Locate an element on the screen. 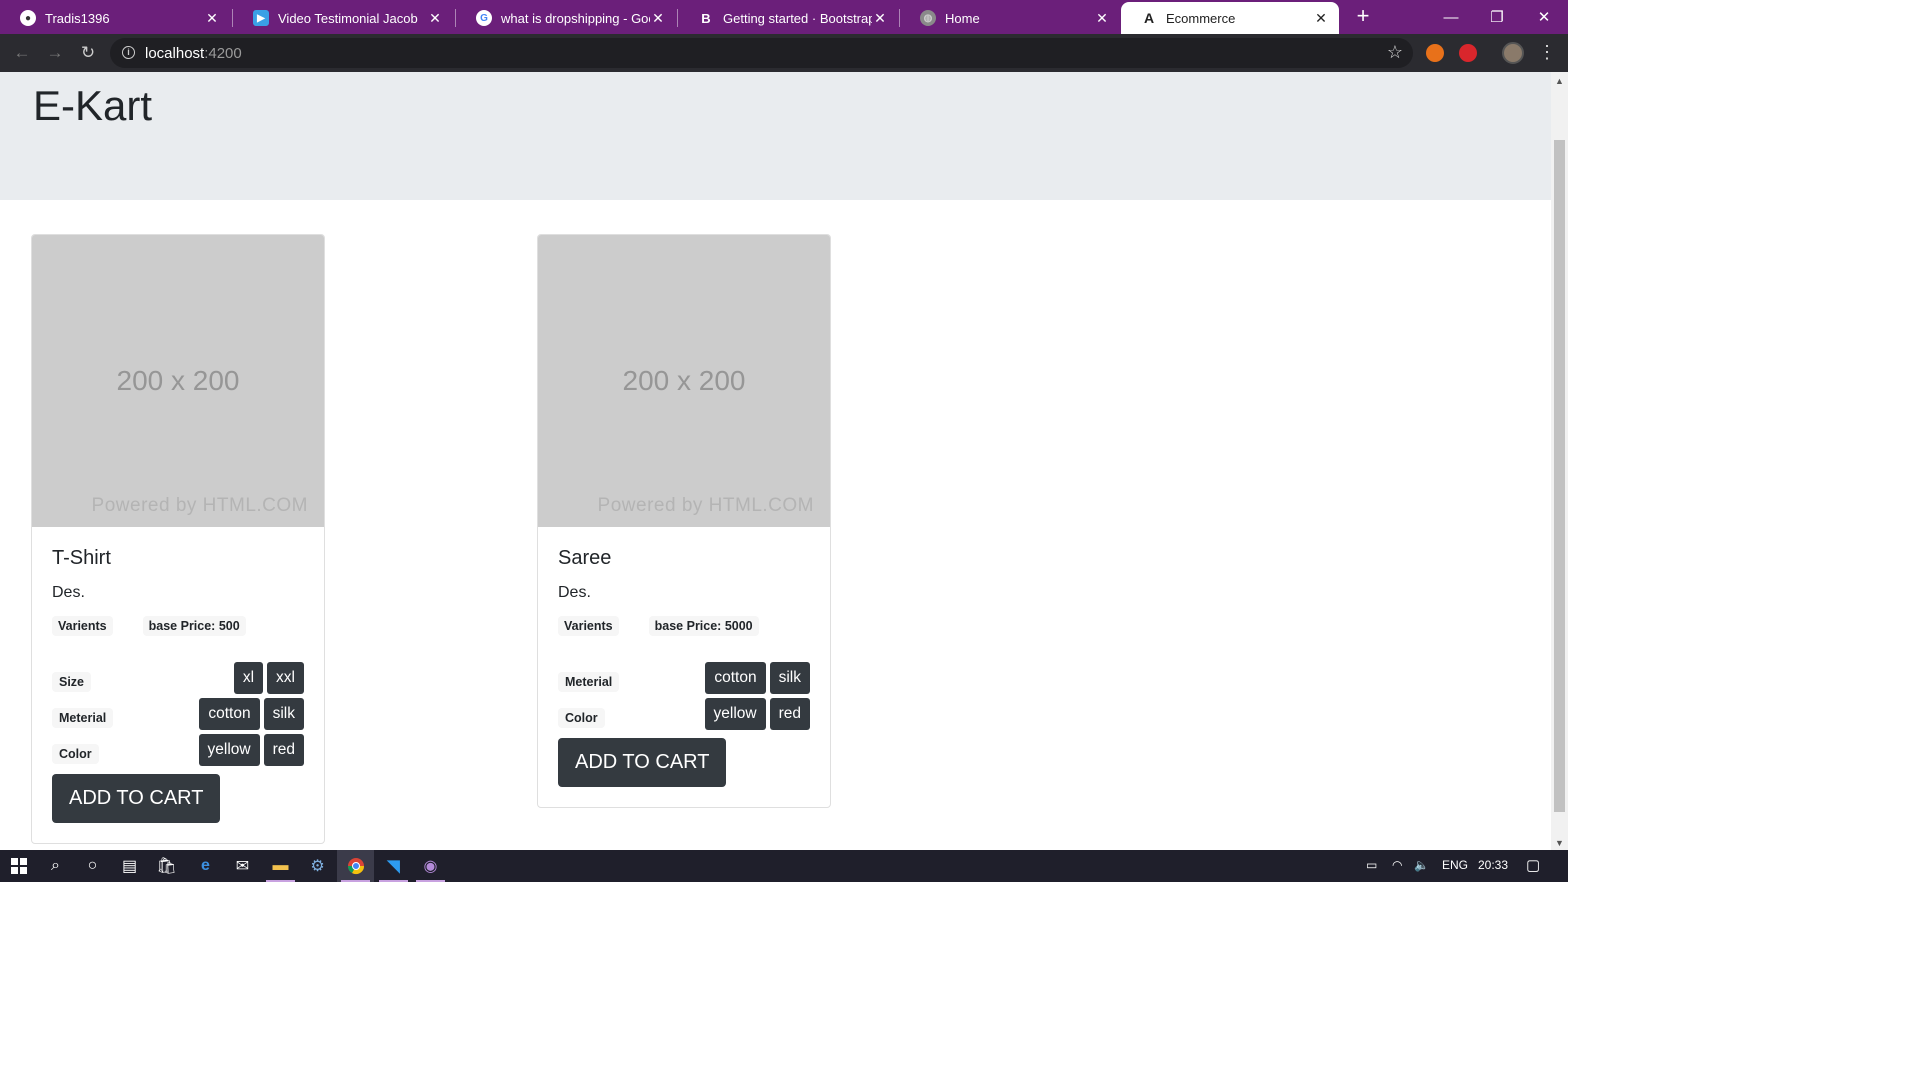 Image resolution: width=1920 pixels, height=1080 pixels. page-scrollbar: ▲ ▼ is located at coordinates (1559, 461).